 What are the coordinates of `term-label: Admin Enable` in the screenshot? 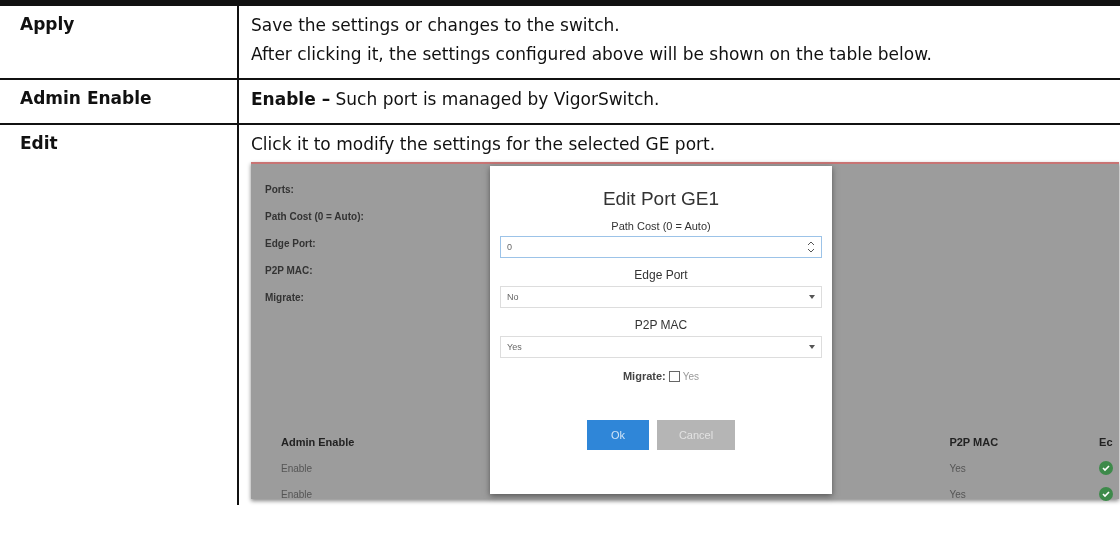 It's located at (86, 98).